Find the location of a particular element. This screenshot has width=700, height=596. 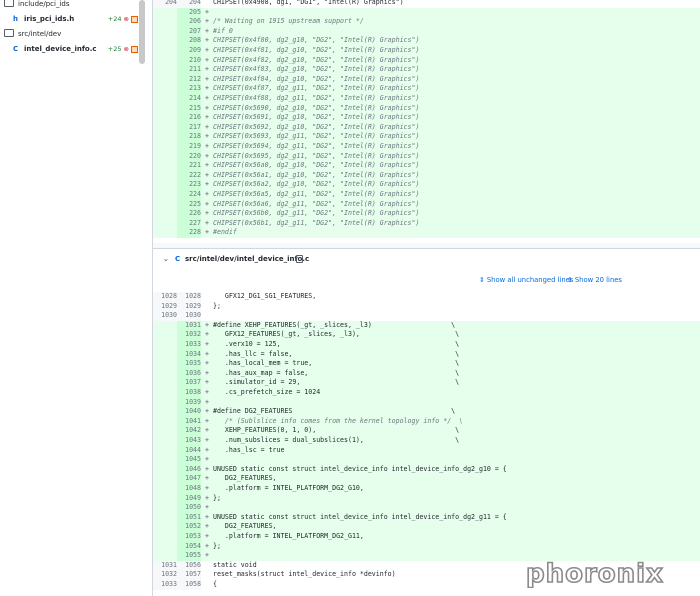

new-line-number: 226 is located at coordinates (189, 214).